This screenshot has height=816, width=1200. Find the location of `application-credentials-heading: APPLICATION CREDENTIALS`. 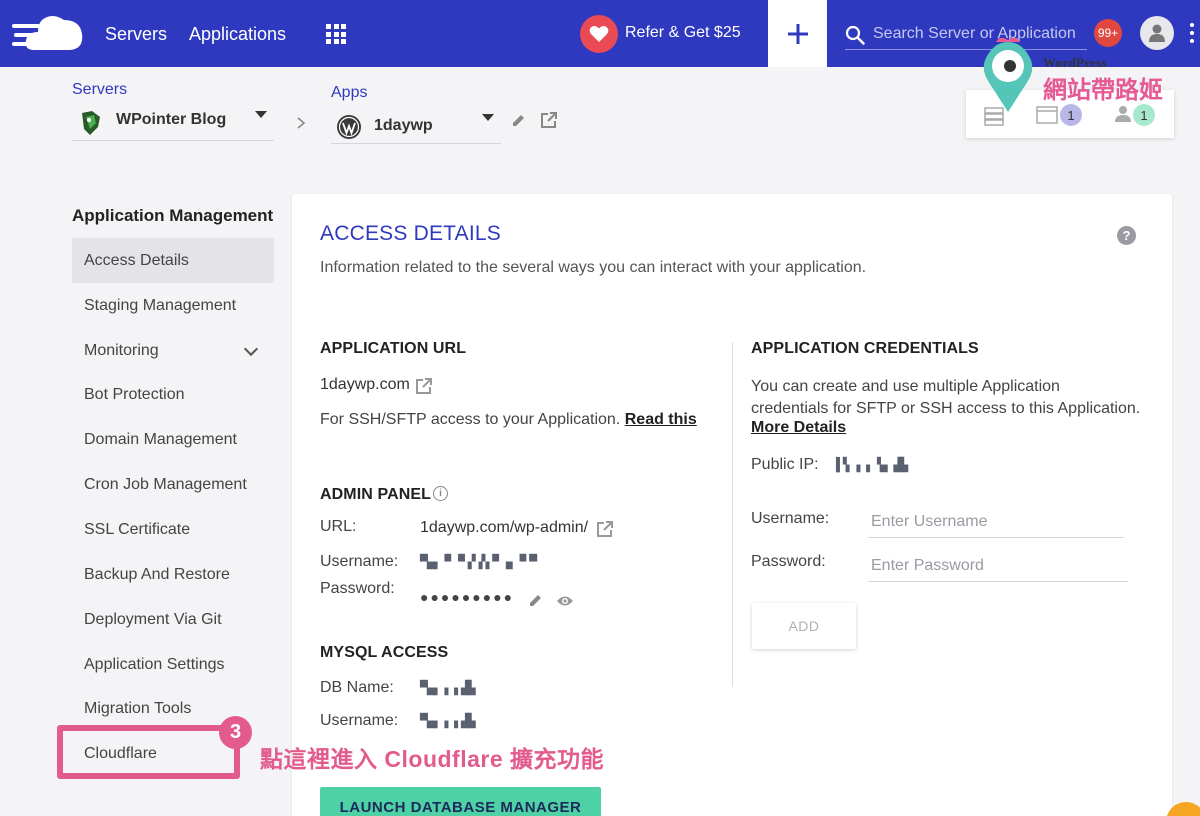

application-credentials-heading: APPLICATION CREDENTIALS is located at coordinates (865, 348).